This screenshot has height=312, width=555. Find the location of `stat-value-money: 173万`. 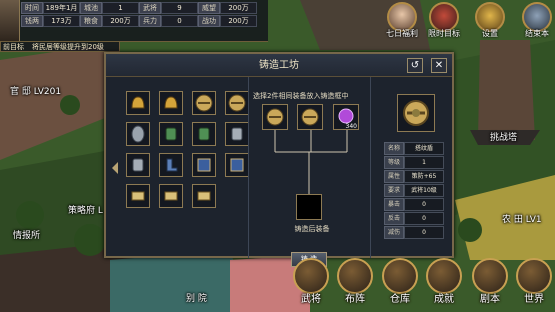

stat-value-money: 173万 is located at coordinates (61, 21).